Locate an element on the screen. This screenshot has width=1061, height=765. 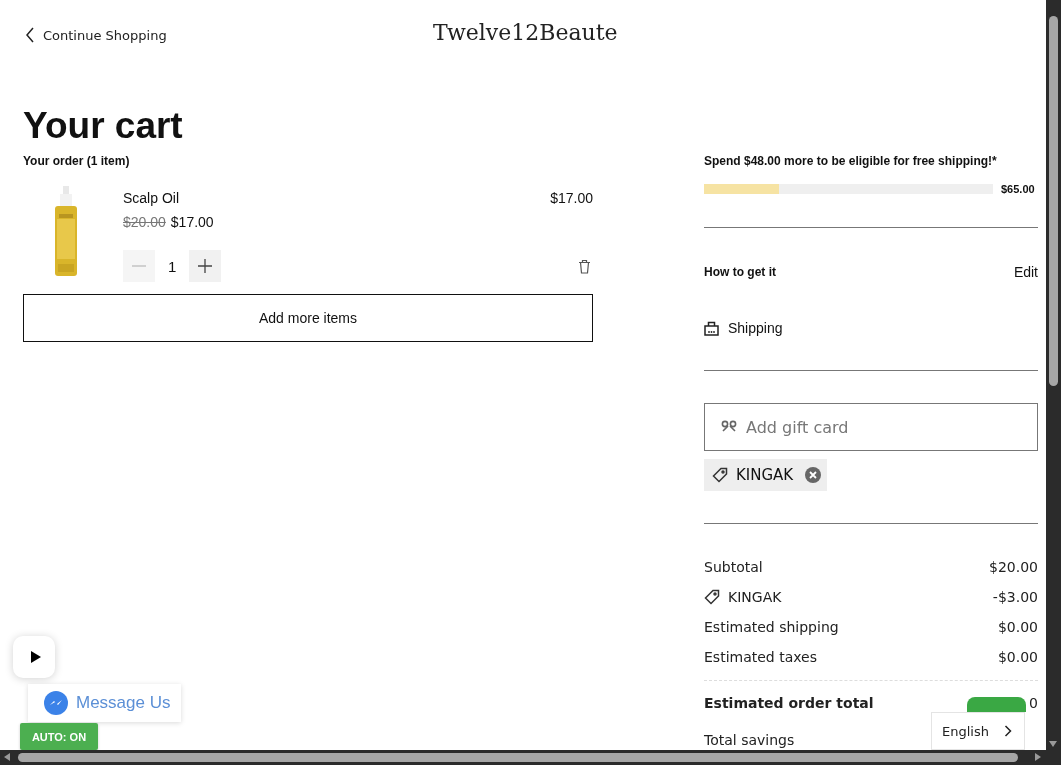
increase-button is located at coordinates (205, 266).